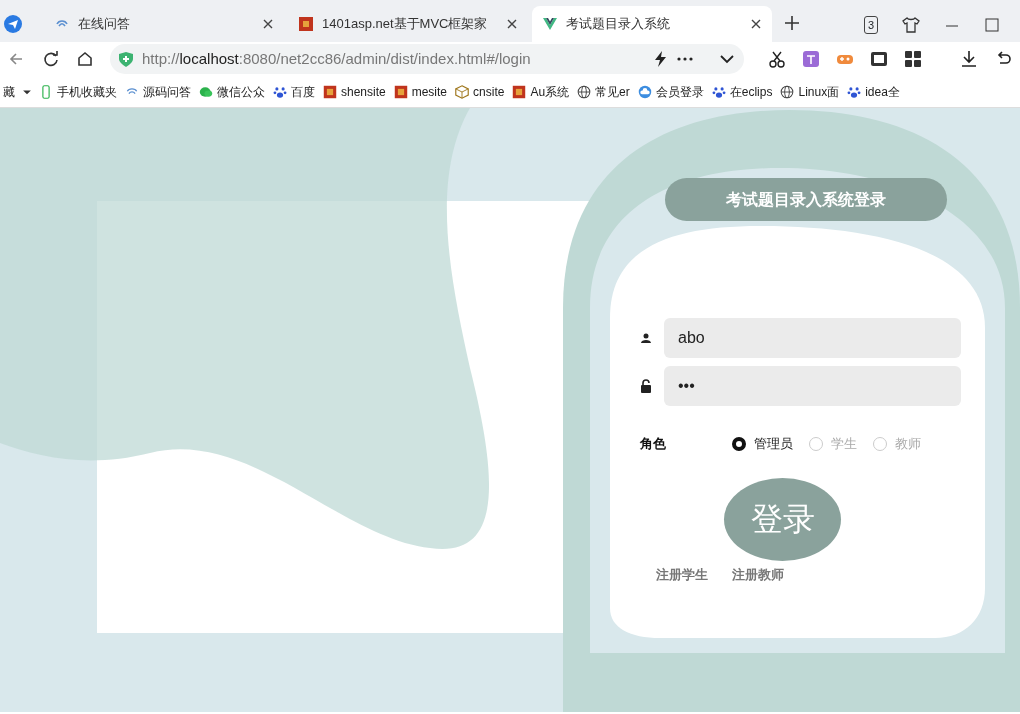 The height and width of the screenshot is (714, 1020). What do you see at coordinates (644, 91) in the screenshot?
I see `cloud-icon` at bounding box center [644, 91].